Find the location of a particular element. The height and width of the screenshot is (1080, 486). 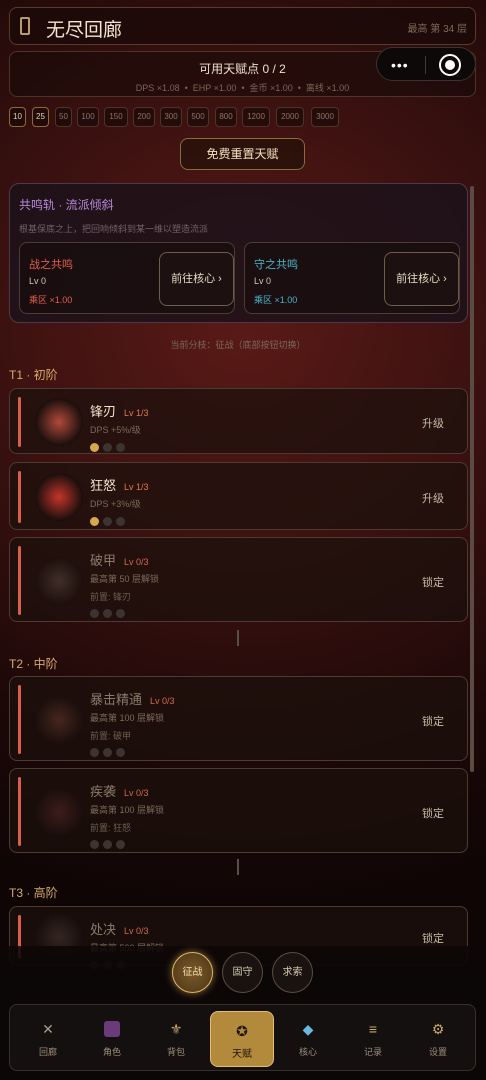

resonance-name: 守之共鸣 is located at coordinates (276, 265).